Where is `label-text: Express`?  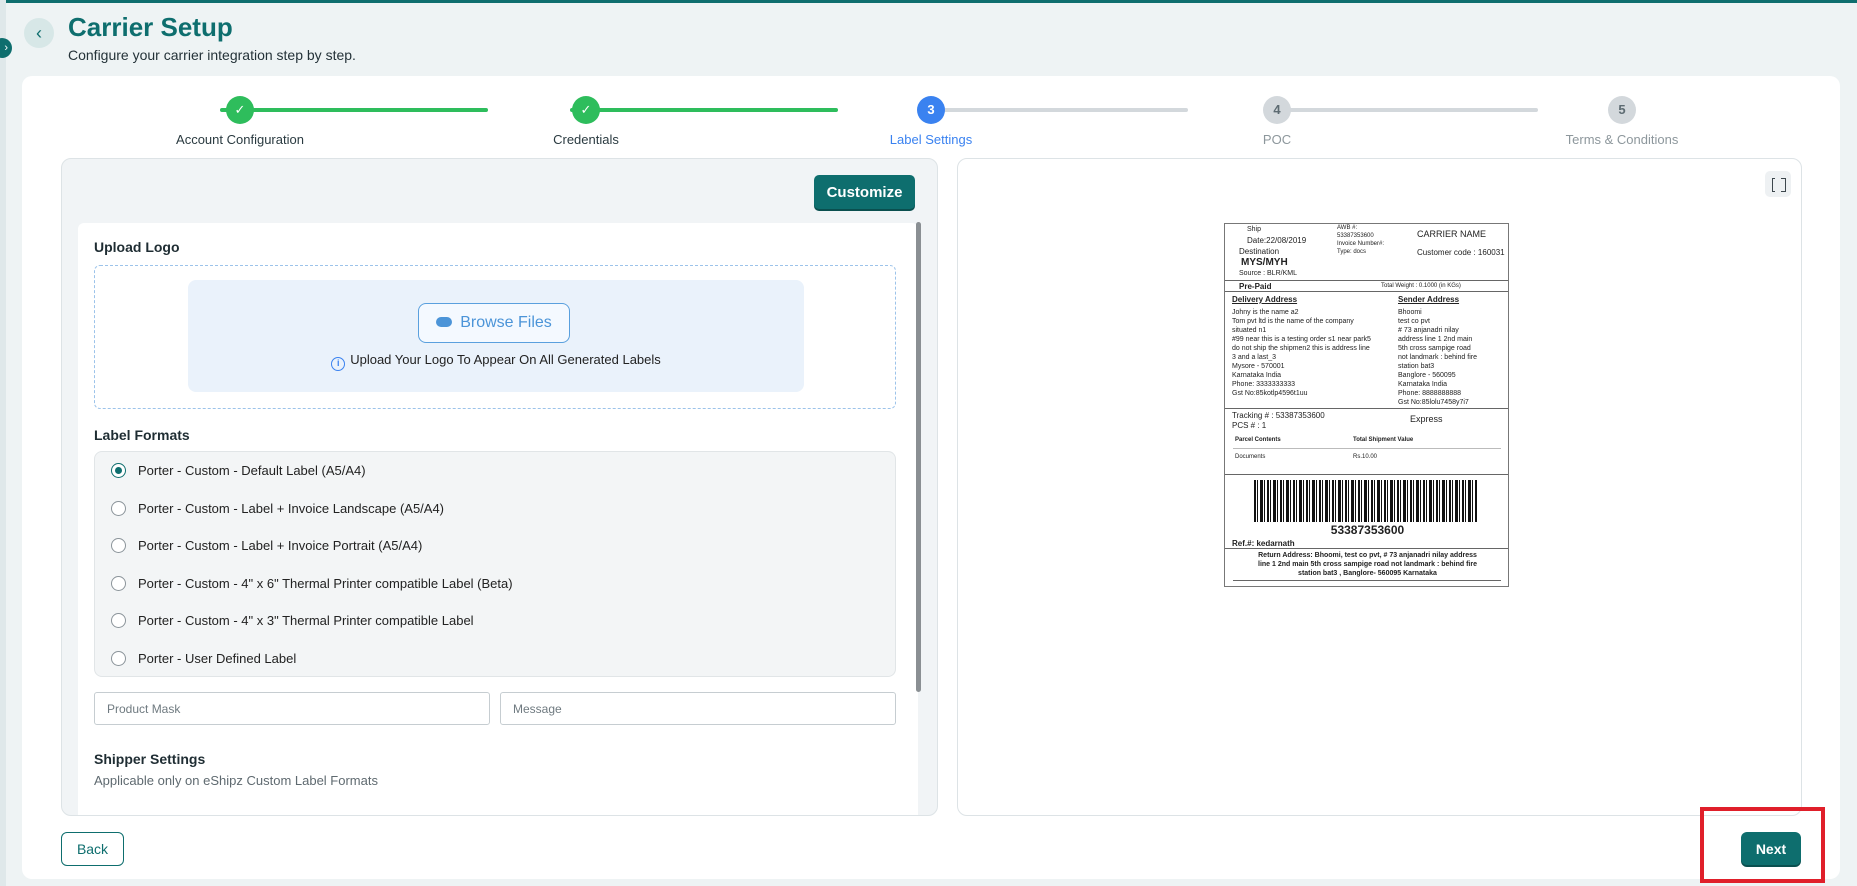 label-text: Express is located at coordinates (1426, 419).